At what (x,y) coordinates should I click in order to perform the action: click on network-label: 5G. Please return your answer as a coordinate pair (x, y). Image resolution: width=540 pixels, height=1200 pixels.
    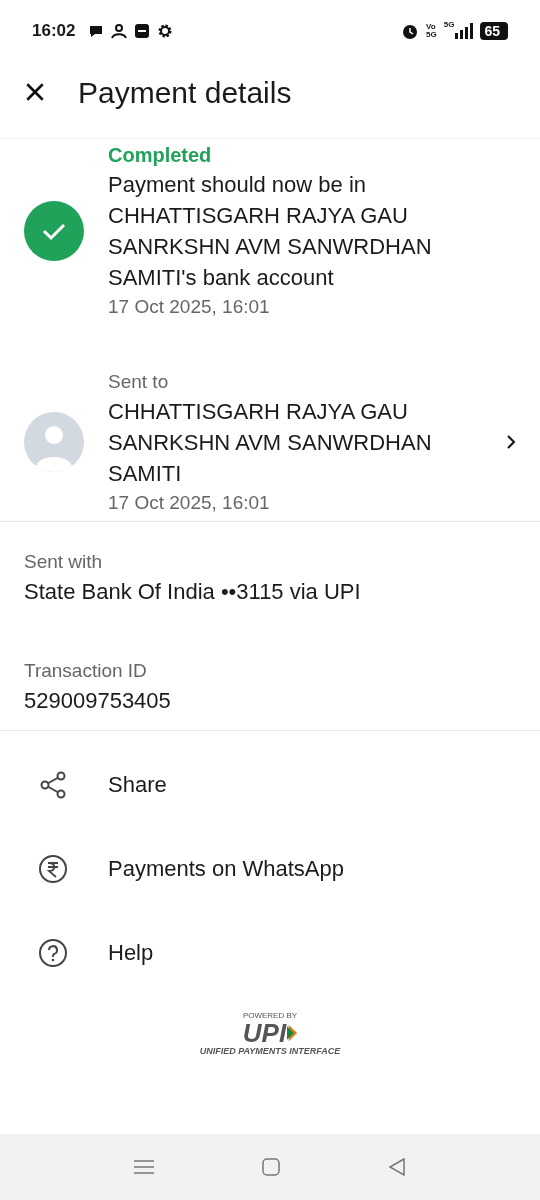
    Looking at the image, I should click on (449, 24).